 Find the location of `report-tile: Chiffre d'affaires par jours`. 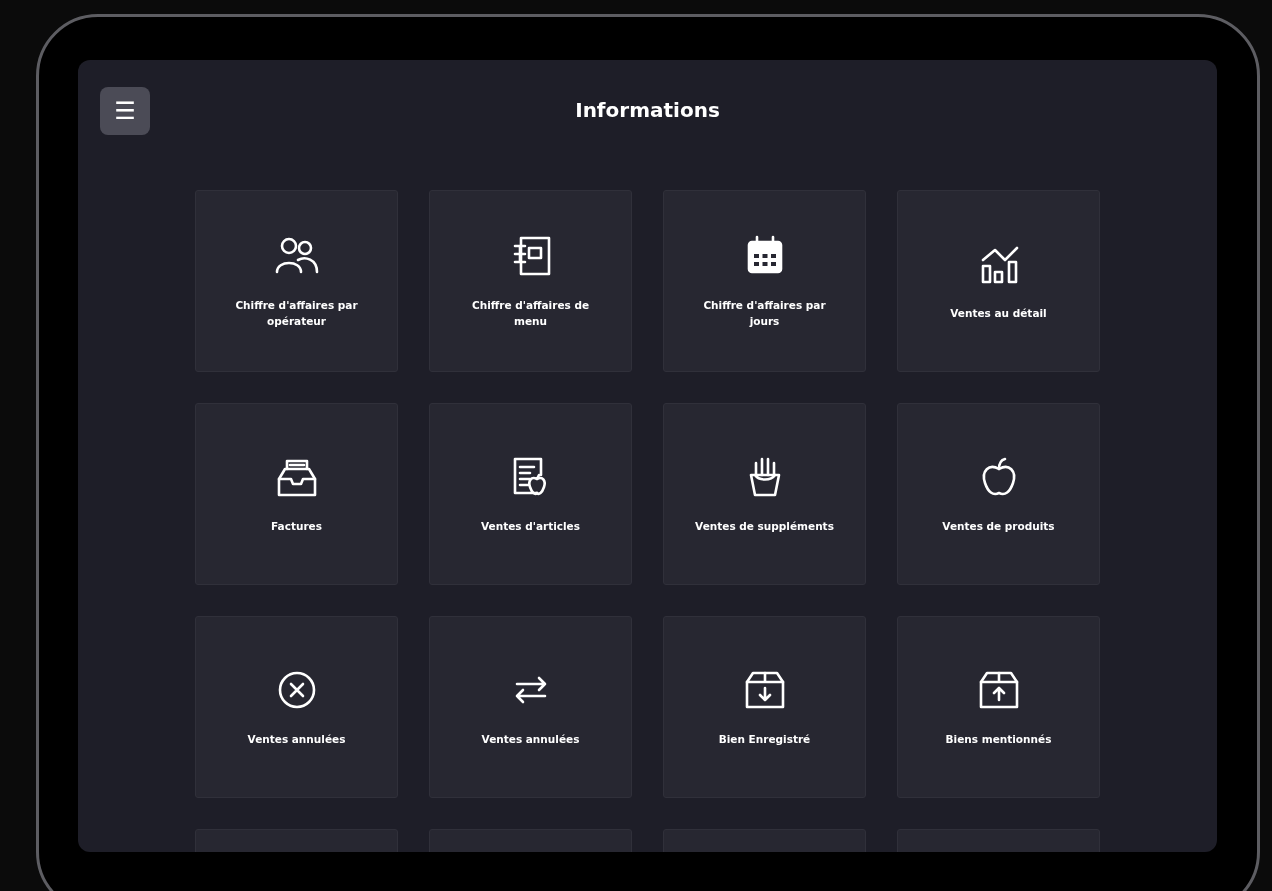

report-tile: Chiffre d'affaires par jours is located at coordinates (764, 281).